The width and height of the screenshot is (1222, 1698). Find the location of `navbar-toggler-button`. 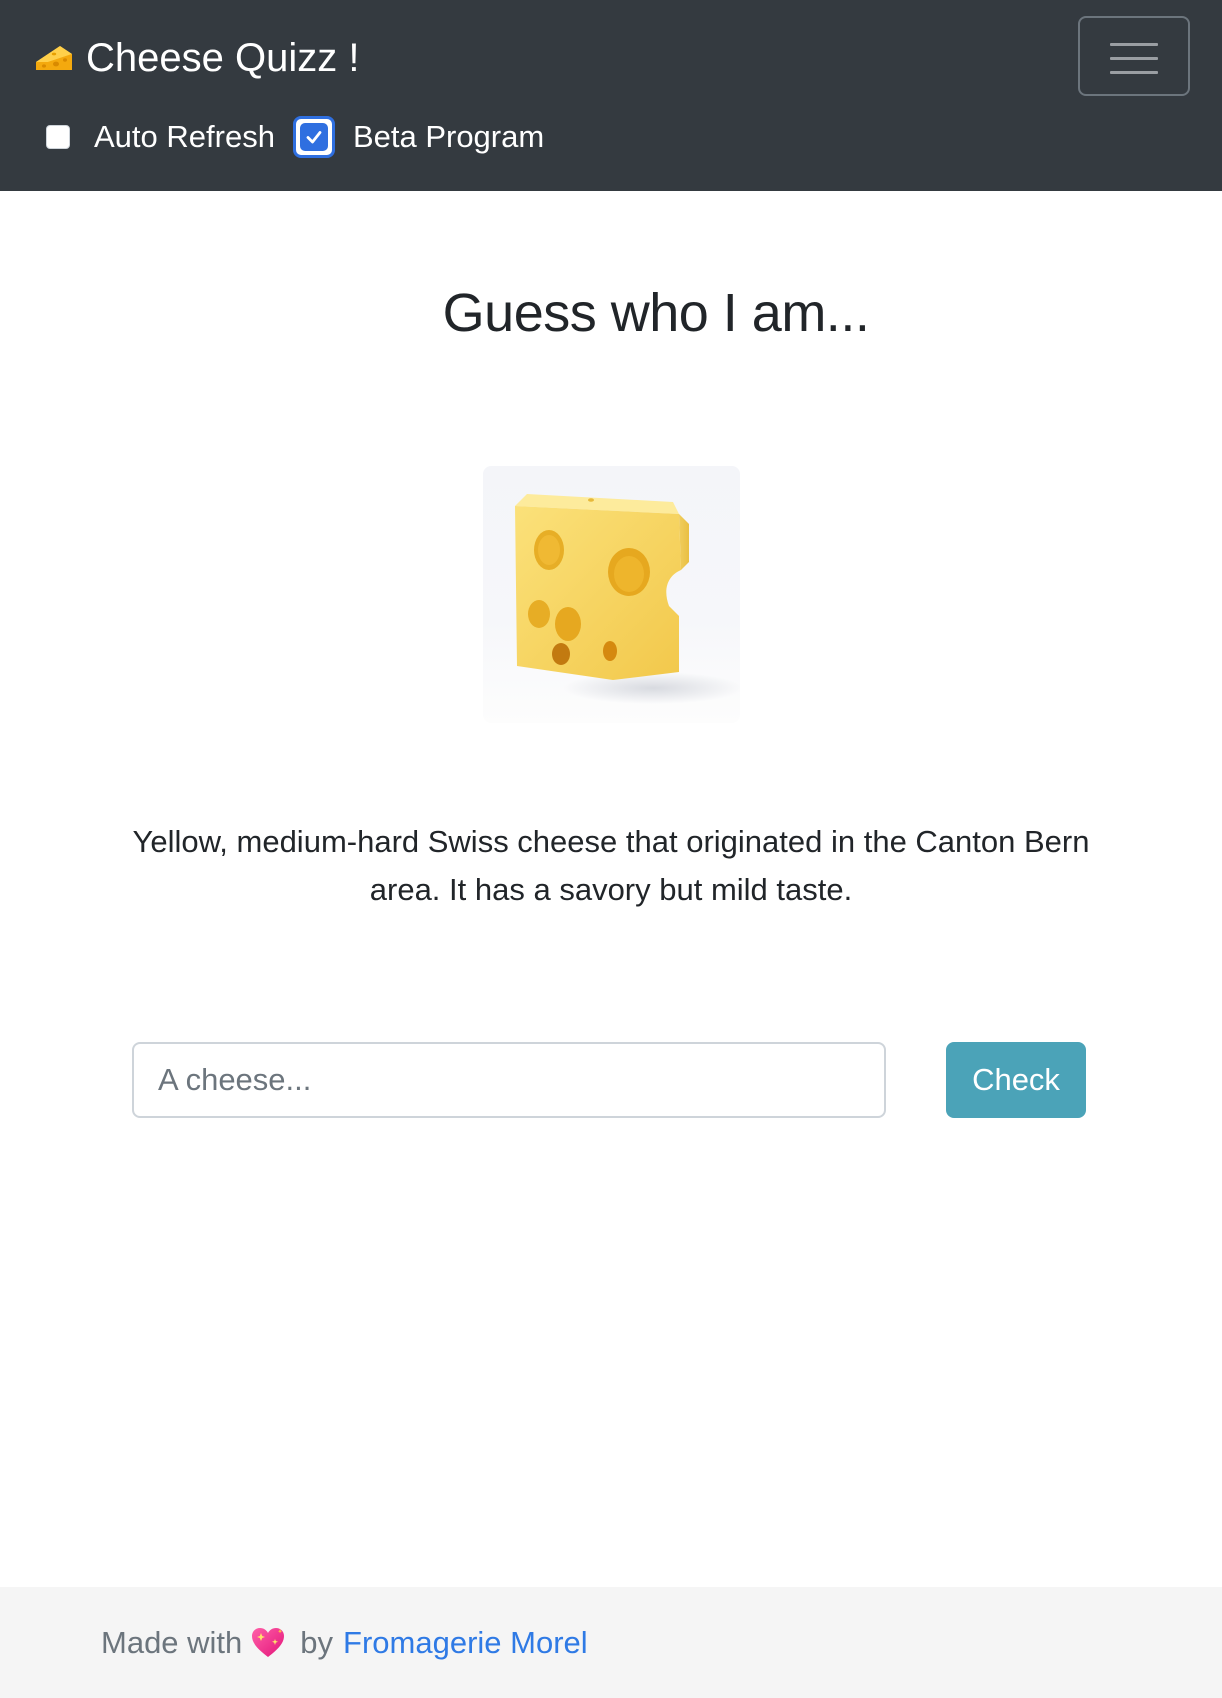

navbar-toggler-button is located at coordinates (1134, 56).